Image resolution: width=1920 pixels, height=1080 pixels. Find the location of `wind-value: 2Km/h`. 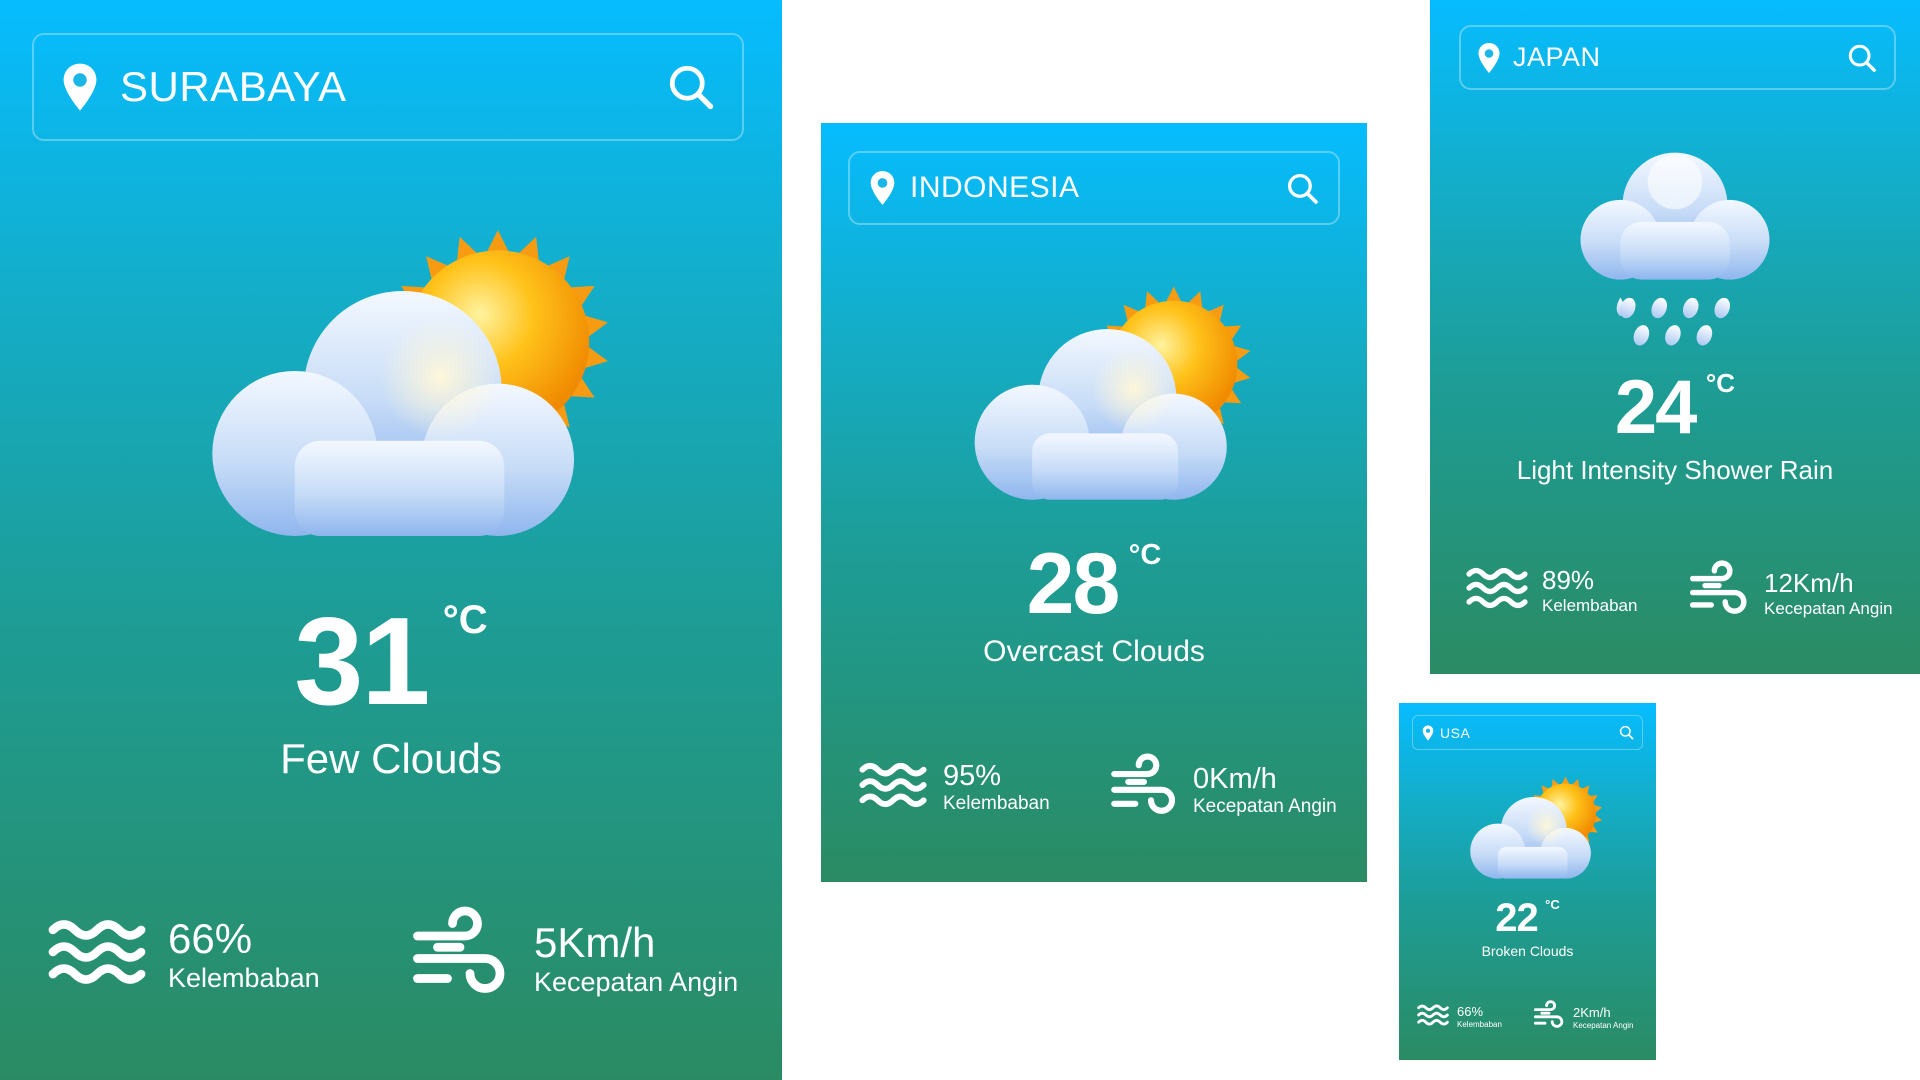

wind-value: 2Km/h is located at coordinates (1592, 1013).